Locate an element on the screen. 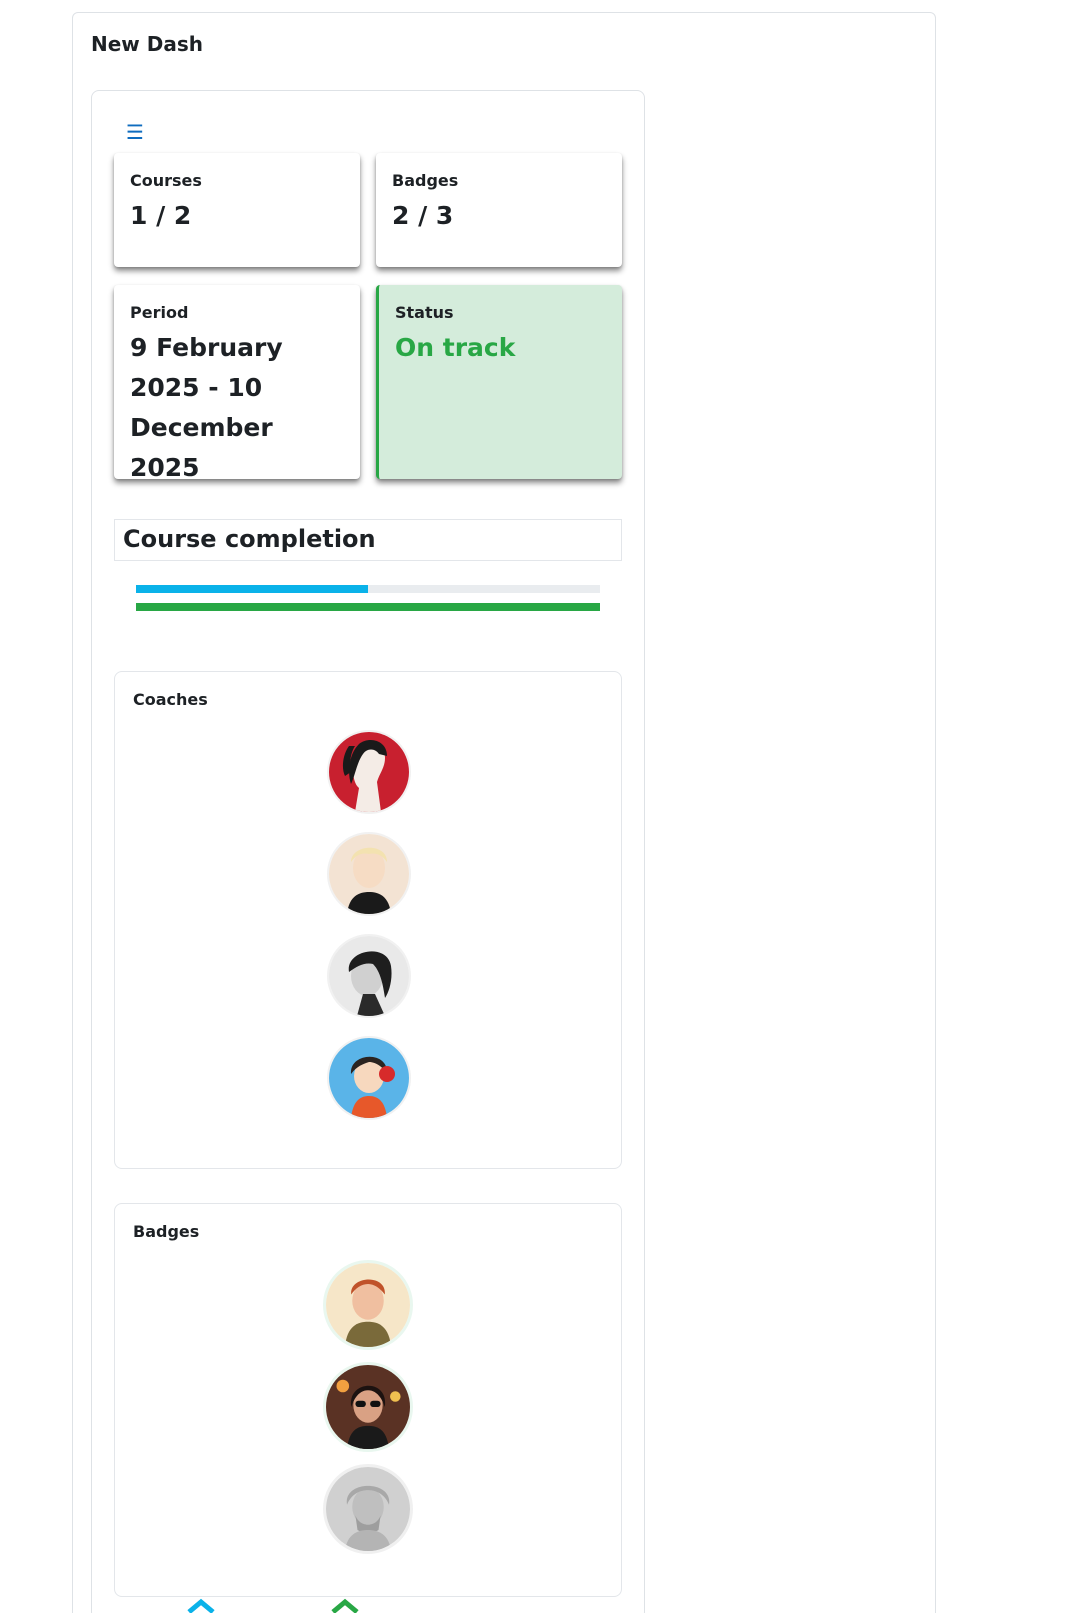  courses-label: Courses is located at coordinates (166, 180).